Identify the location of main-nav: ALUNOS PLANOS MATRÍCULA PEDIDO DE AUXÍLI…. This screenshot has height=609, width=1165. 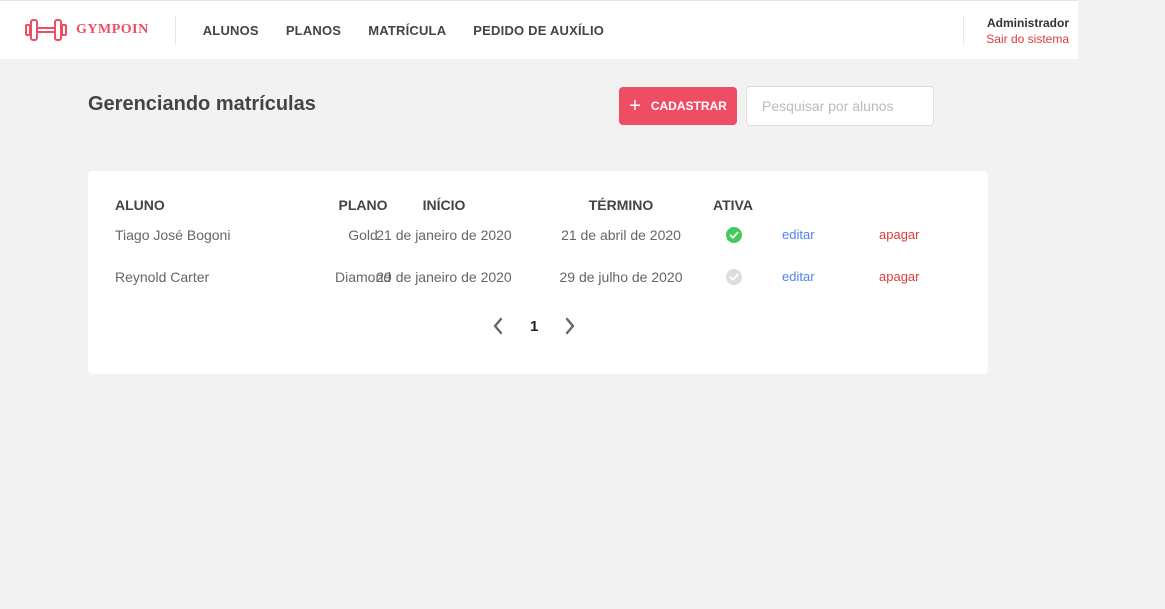
(417, 30).